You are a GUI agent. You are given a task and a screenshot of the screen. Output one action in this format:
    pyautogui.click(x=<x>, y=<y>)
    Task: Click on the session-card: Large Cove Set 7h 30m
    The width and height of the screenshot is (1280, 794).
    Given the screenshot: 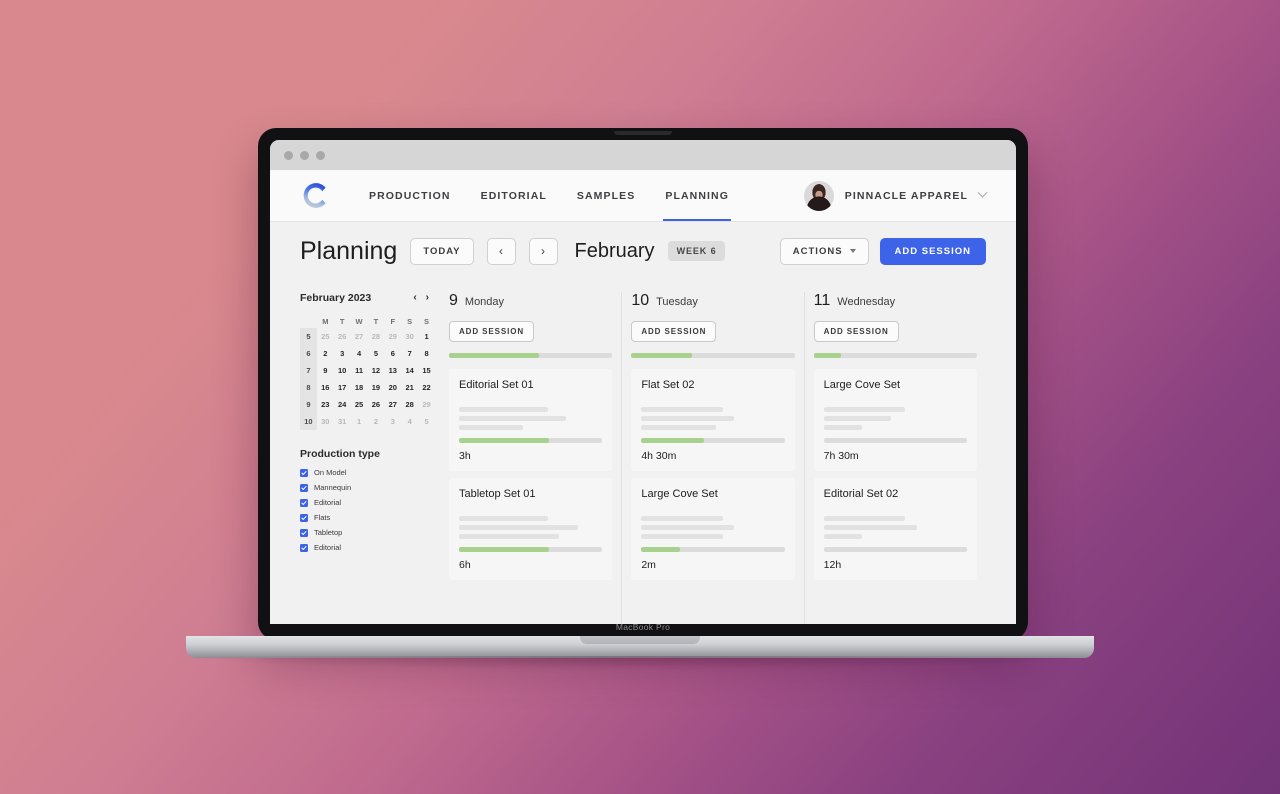 What is the action you would take?
    pyautogui.click(x=895, y=420)
    